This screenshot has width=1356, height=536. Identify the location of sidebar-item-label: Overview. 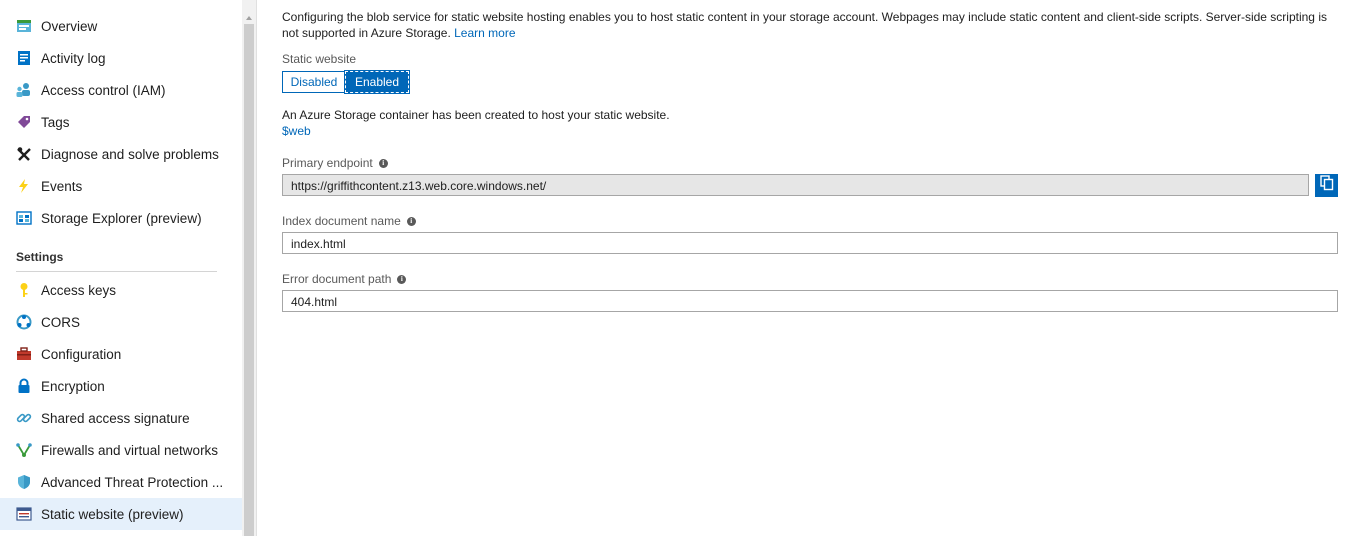
(69, 26).